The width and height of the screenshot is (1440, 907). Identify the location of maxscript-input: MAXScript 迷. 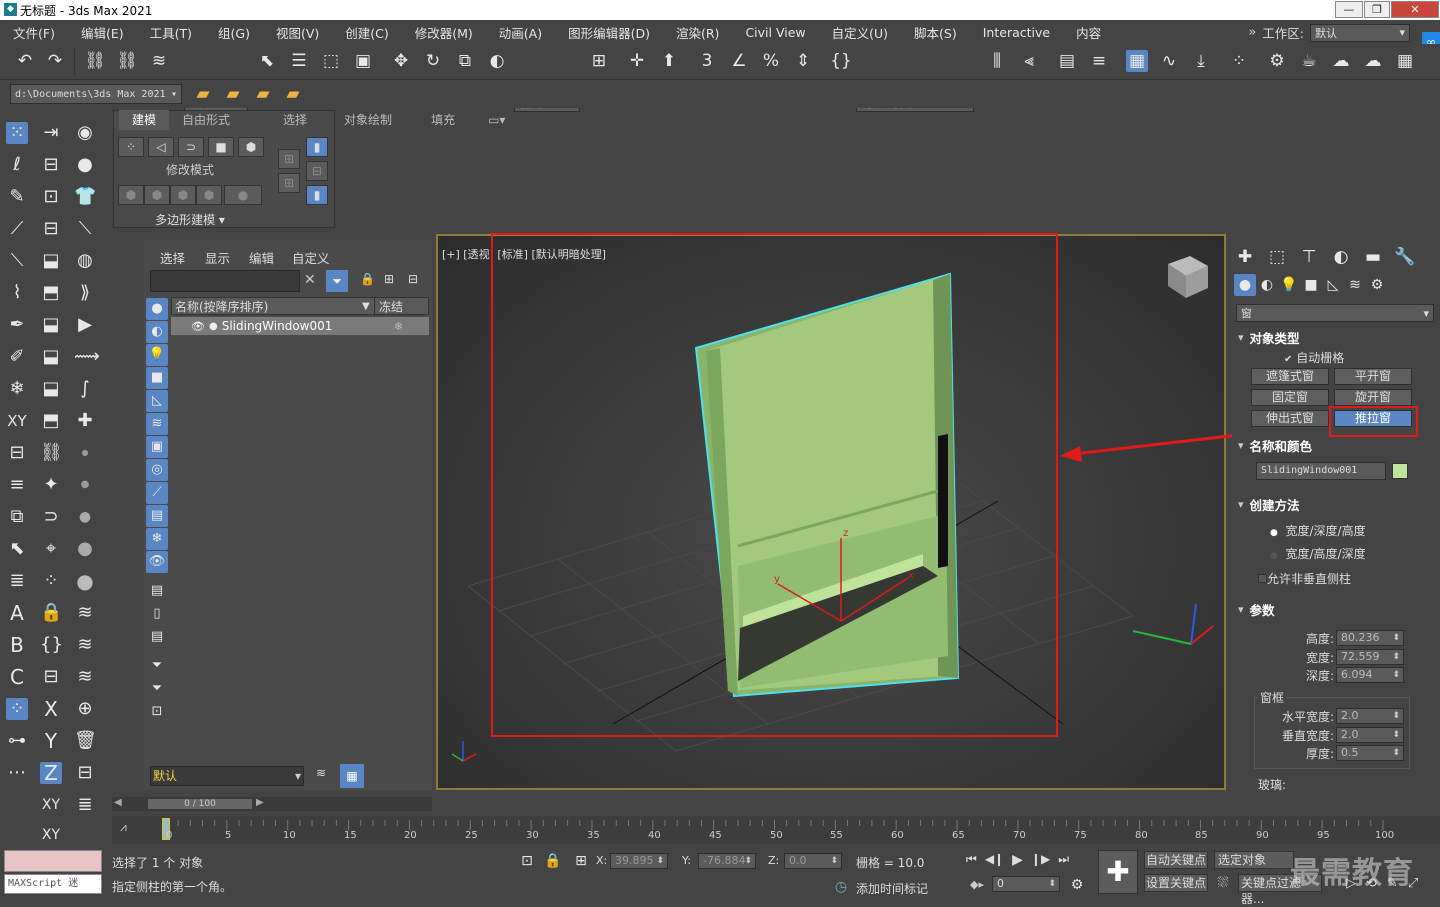
(53, 884).